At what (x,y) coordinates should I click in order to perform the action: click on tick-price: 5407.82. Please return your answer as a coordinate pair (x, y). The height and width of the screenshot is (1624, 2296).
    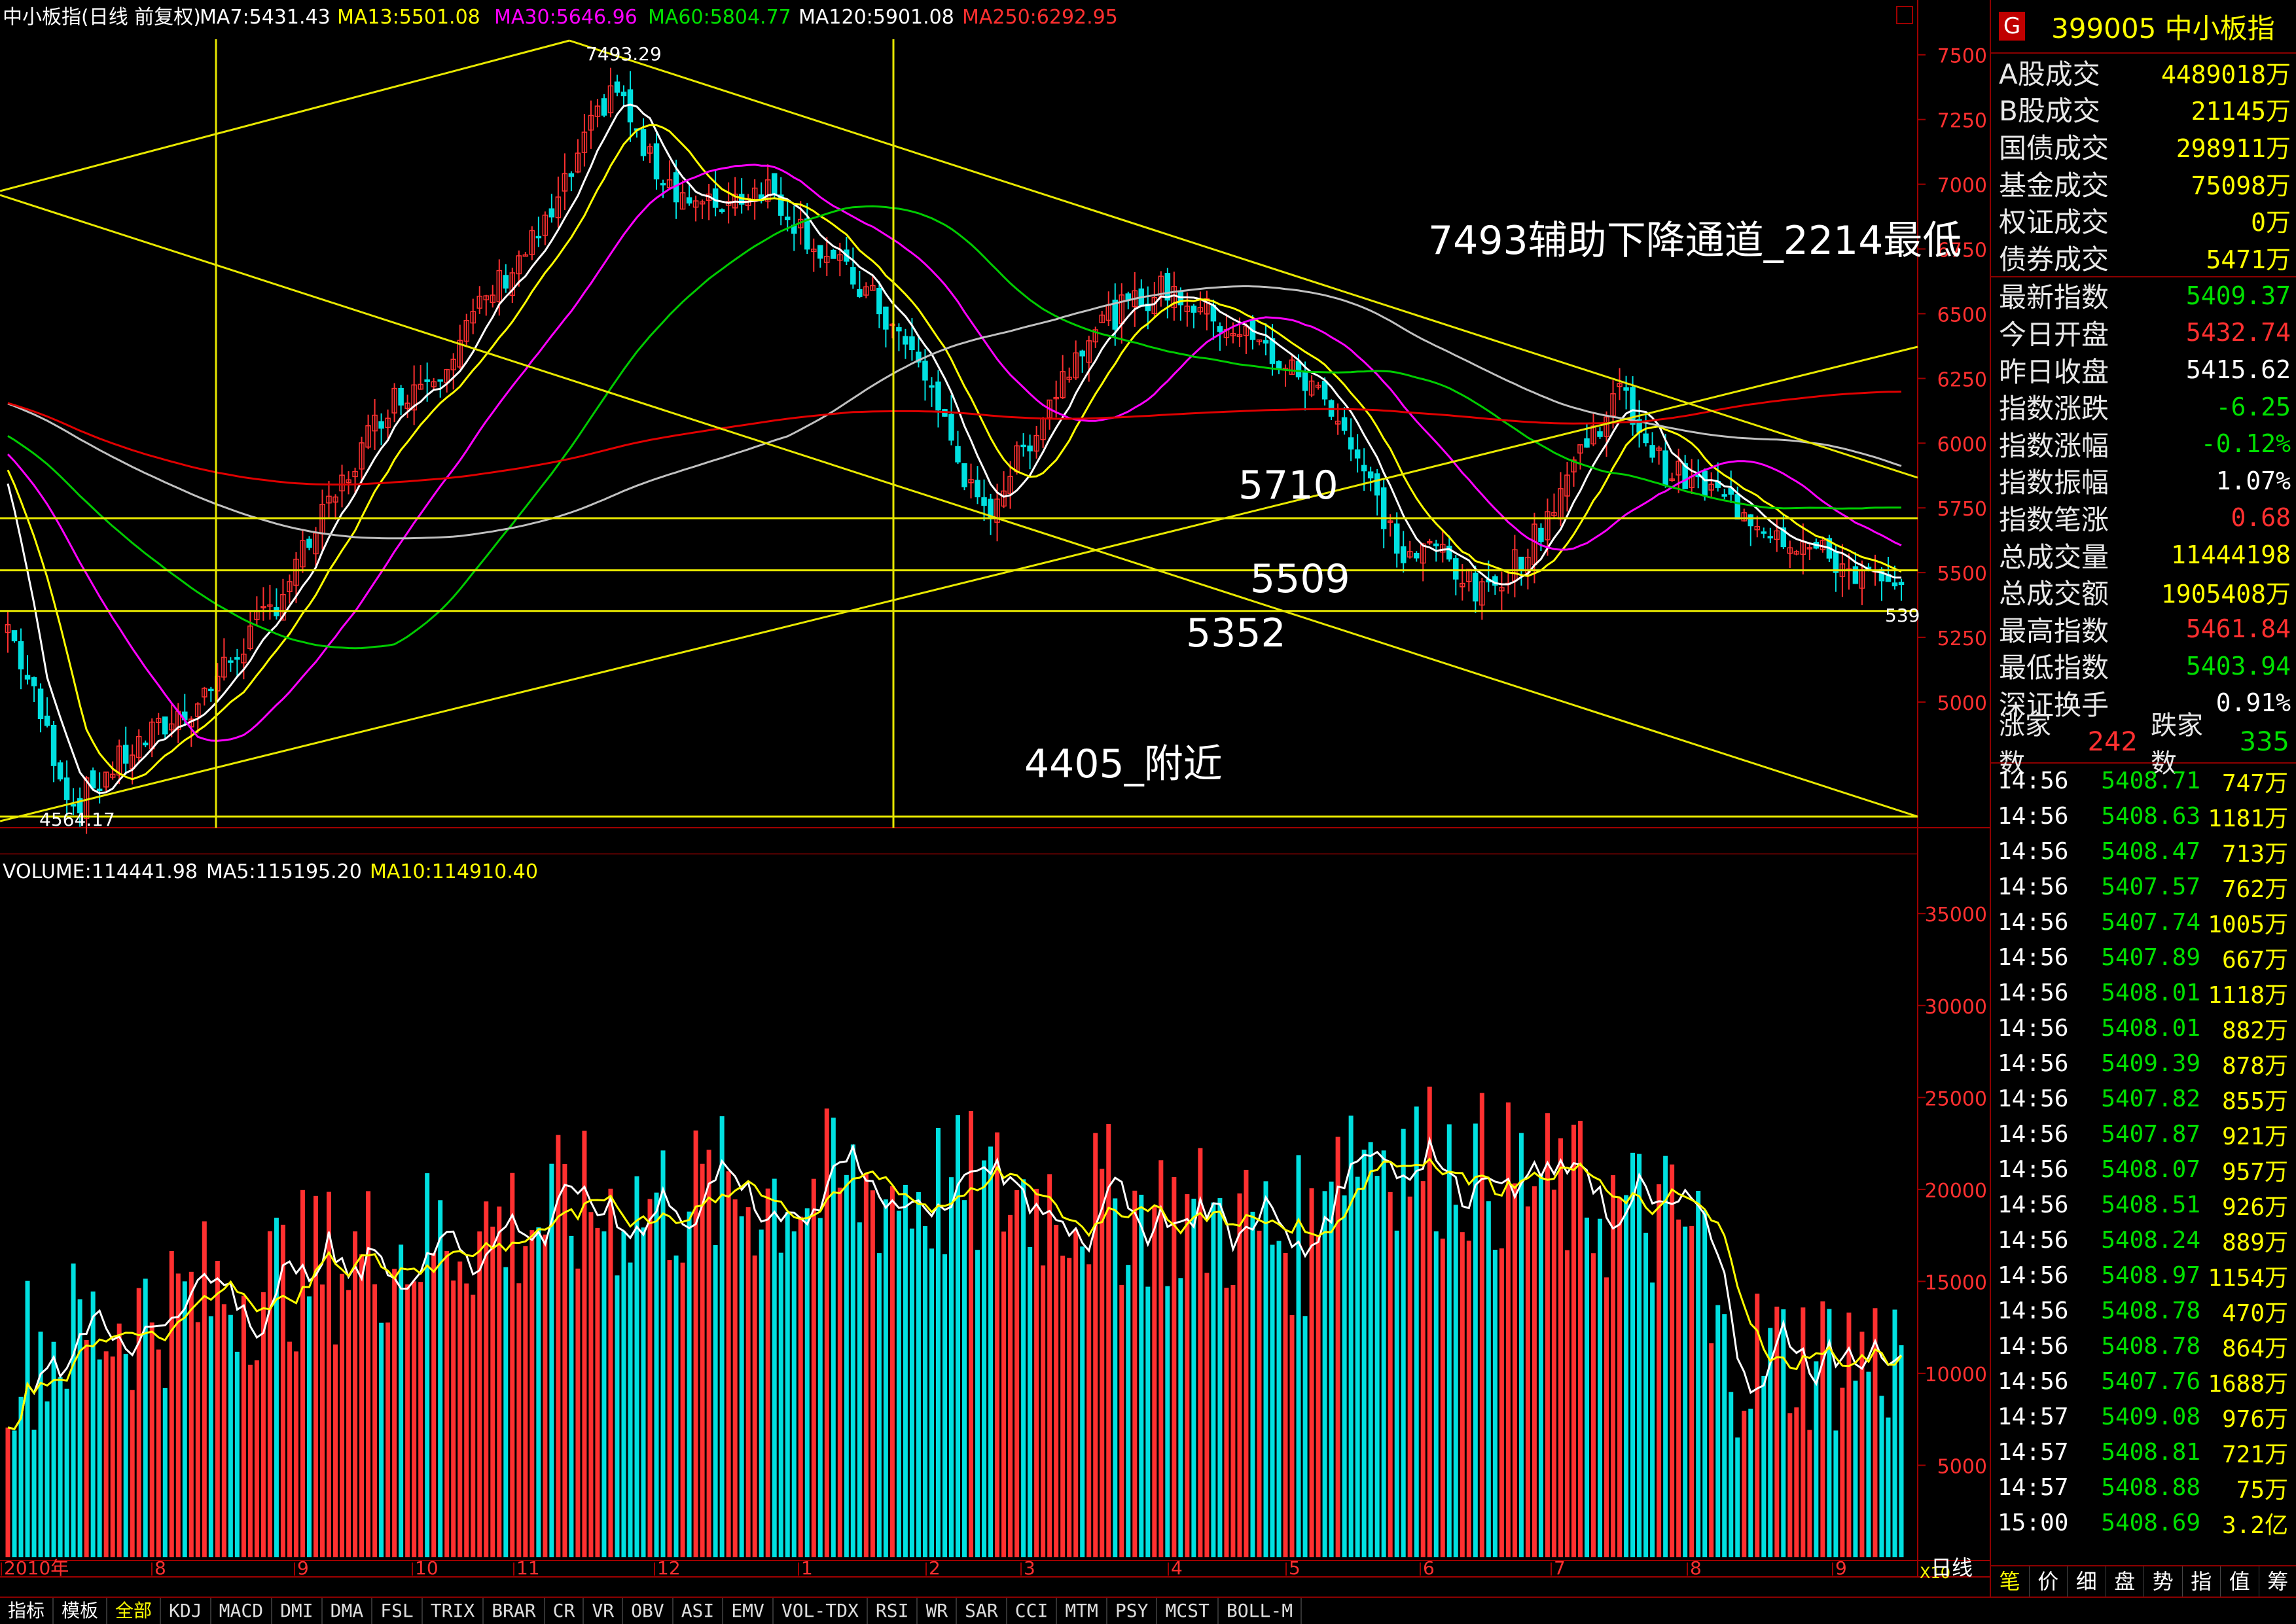
    Looking at the image, I should click on (2148, 1099).